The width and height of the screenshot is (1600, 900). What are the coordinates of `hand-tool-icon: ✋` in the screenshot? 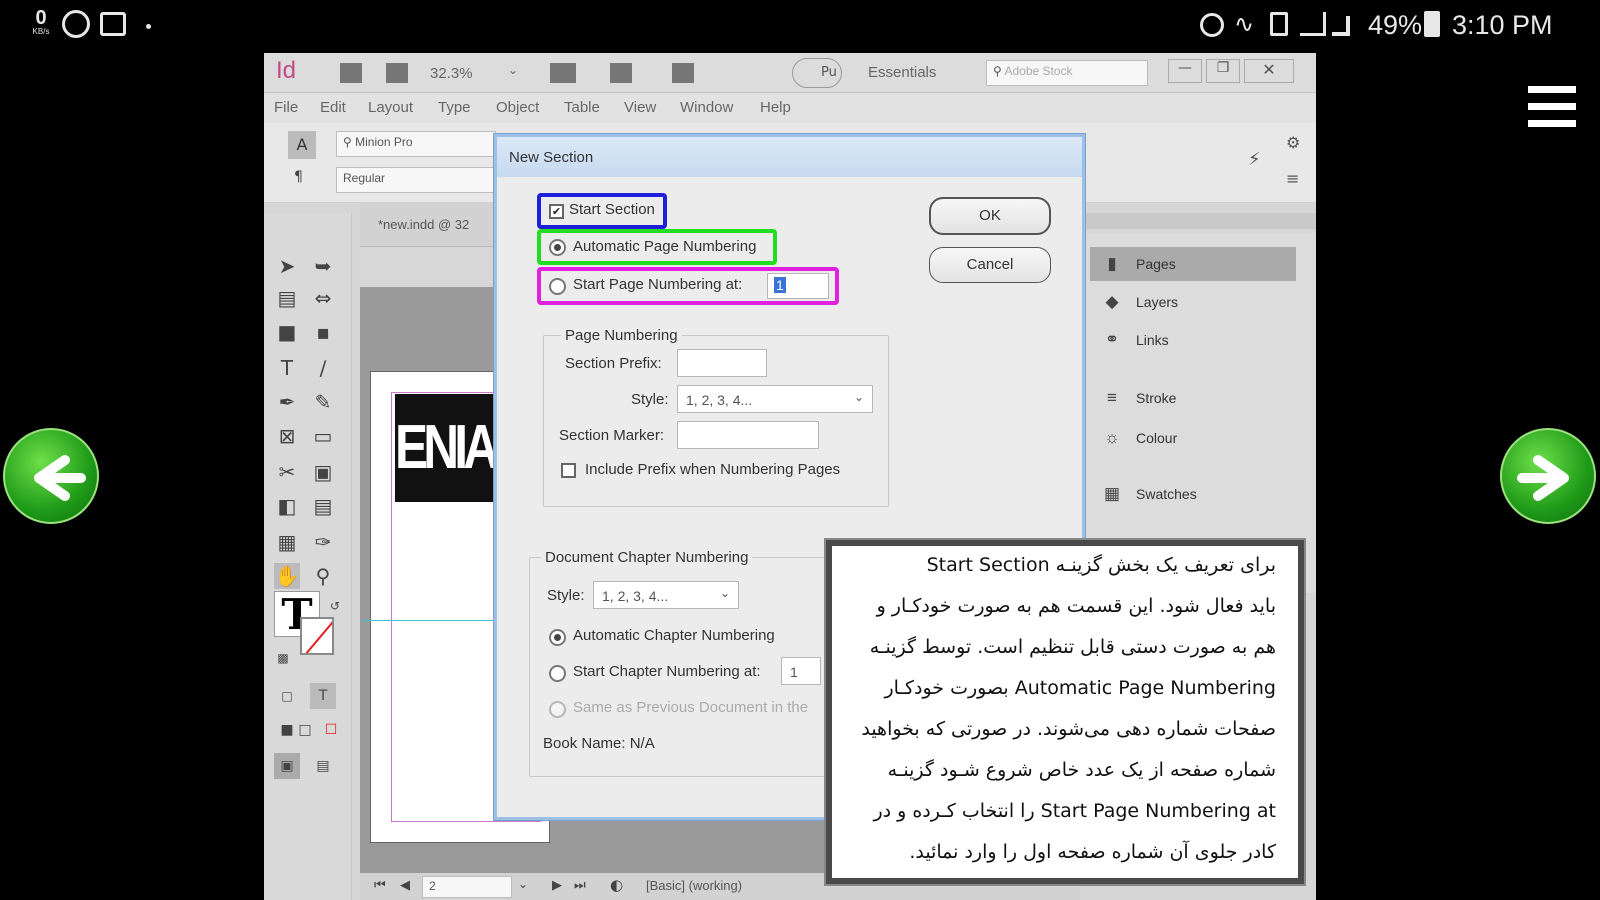 It's located at (287, 576).